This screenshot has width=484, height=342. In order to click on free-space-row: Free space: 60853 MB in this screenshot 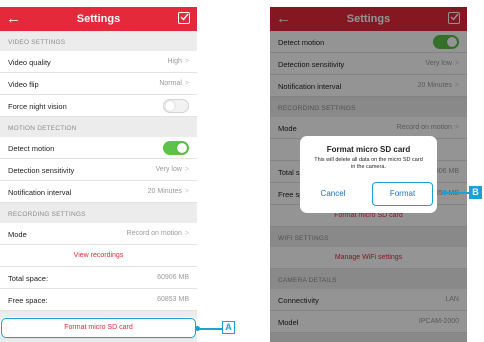, I will do `click(98, 300)`.